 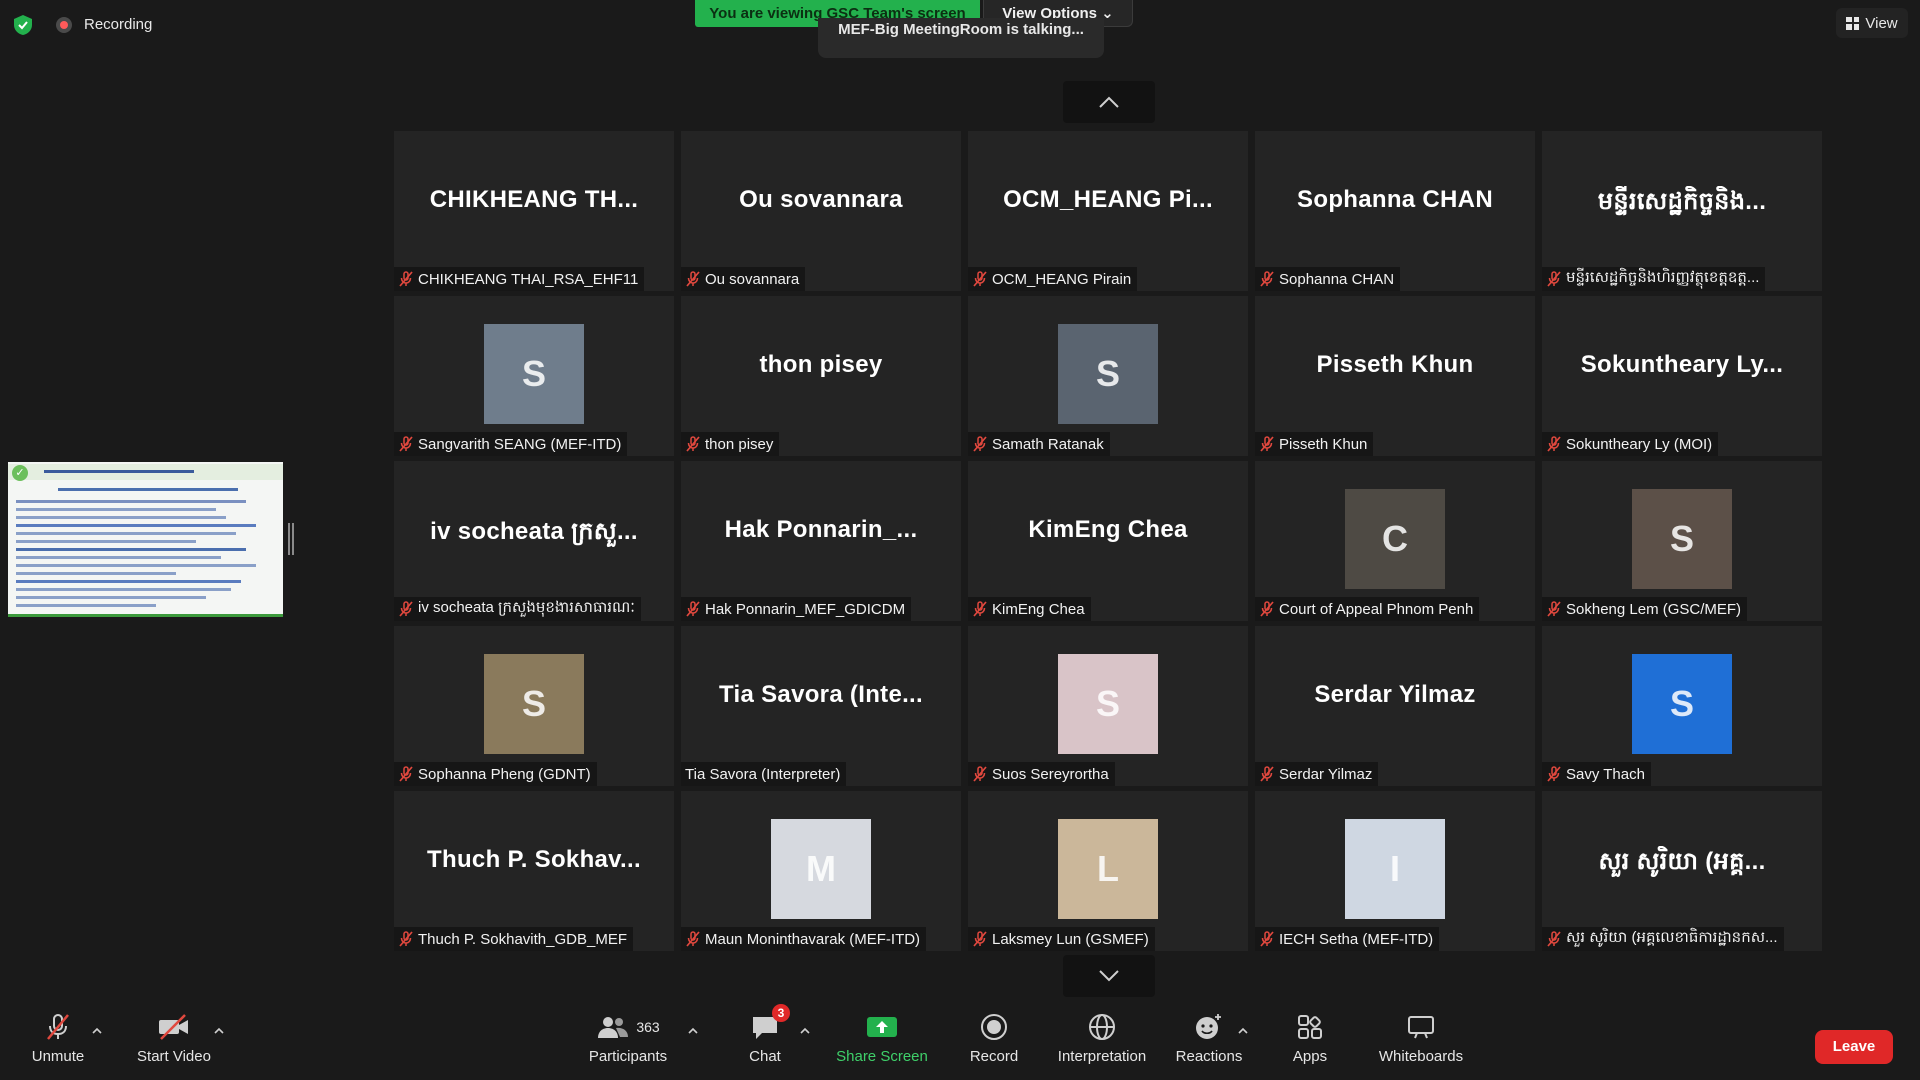 I want to click on participant-name-text: CHIKHEANG THAI_RSA_EHF11, so click(x=528, y=279).